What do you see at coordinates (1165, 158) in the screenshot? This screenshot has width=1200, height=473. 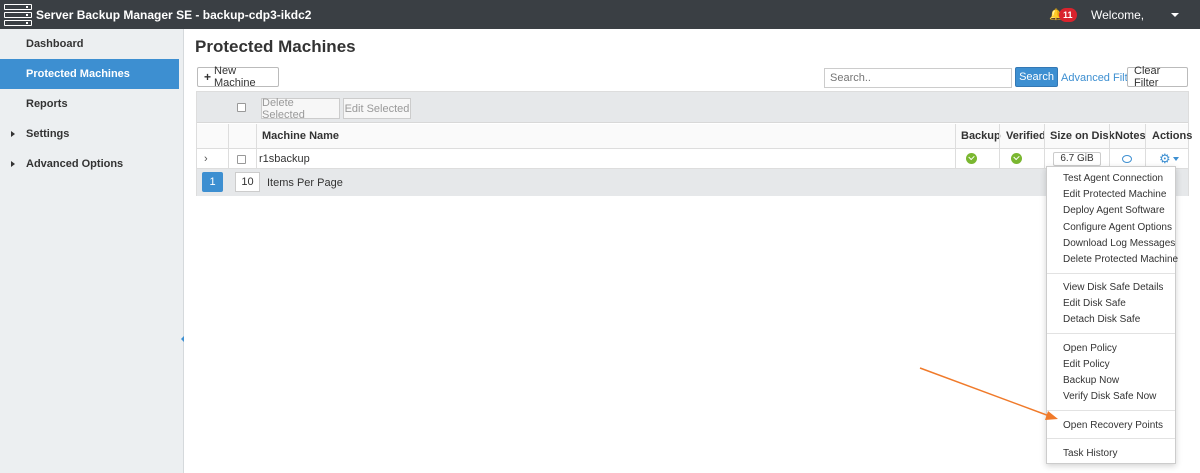 I see `gear-icon: ⚙` at bounding box center [1165, 158].